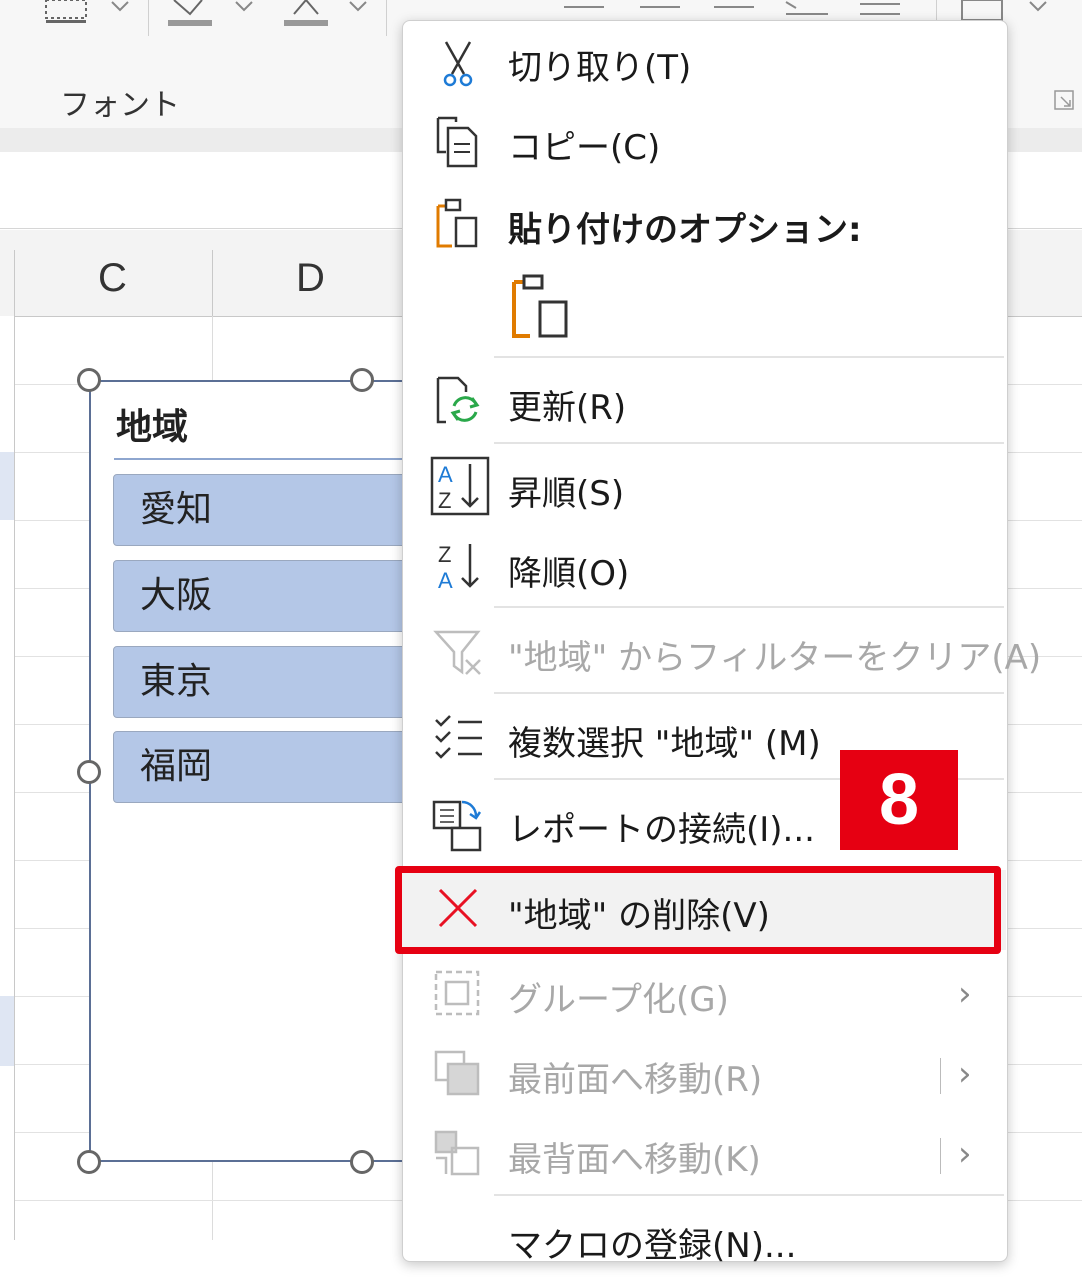 The width and height of the screenshot is (1082, 1280). I want to click on sort-ascending-icon: A Z, so click(460, 486).